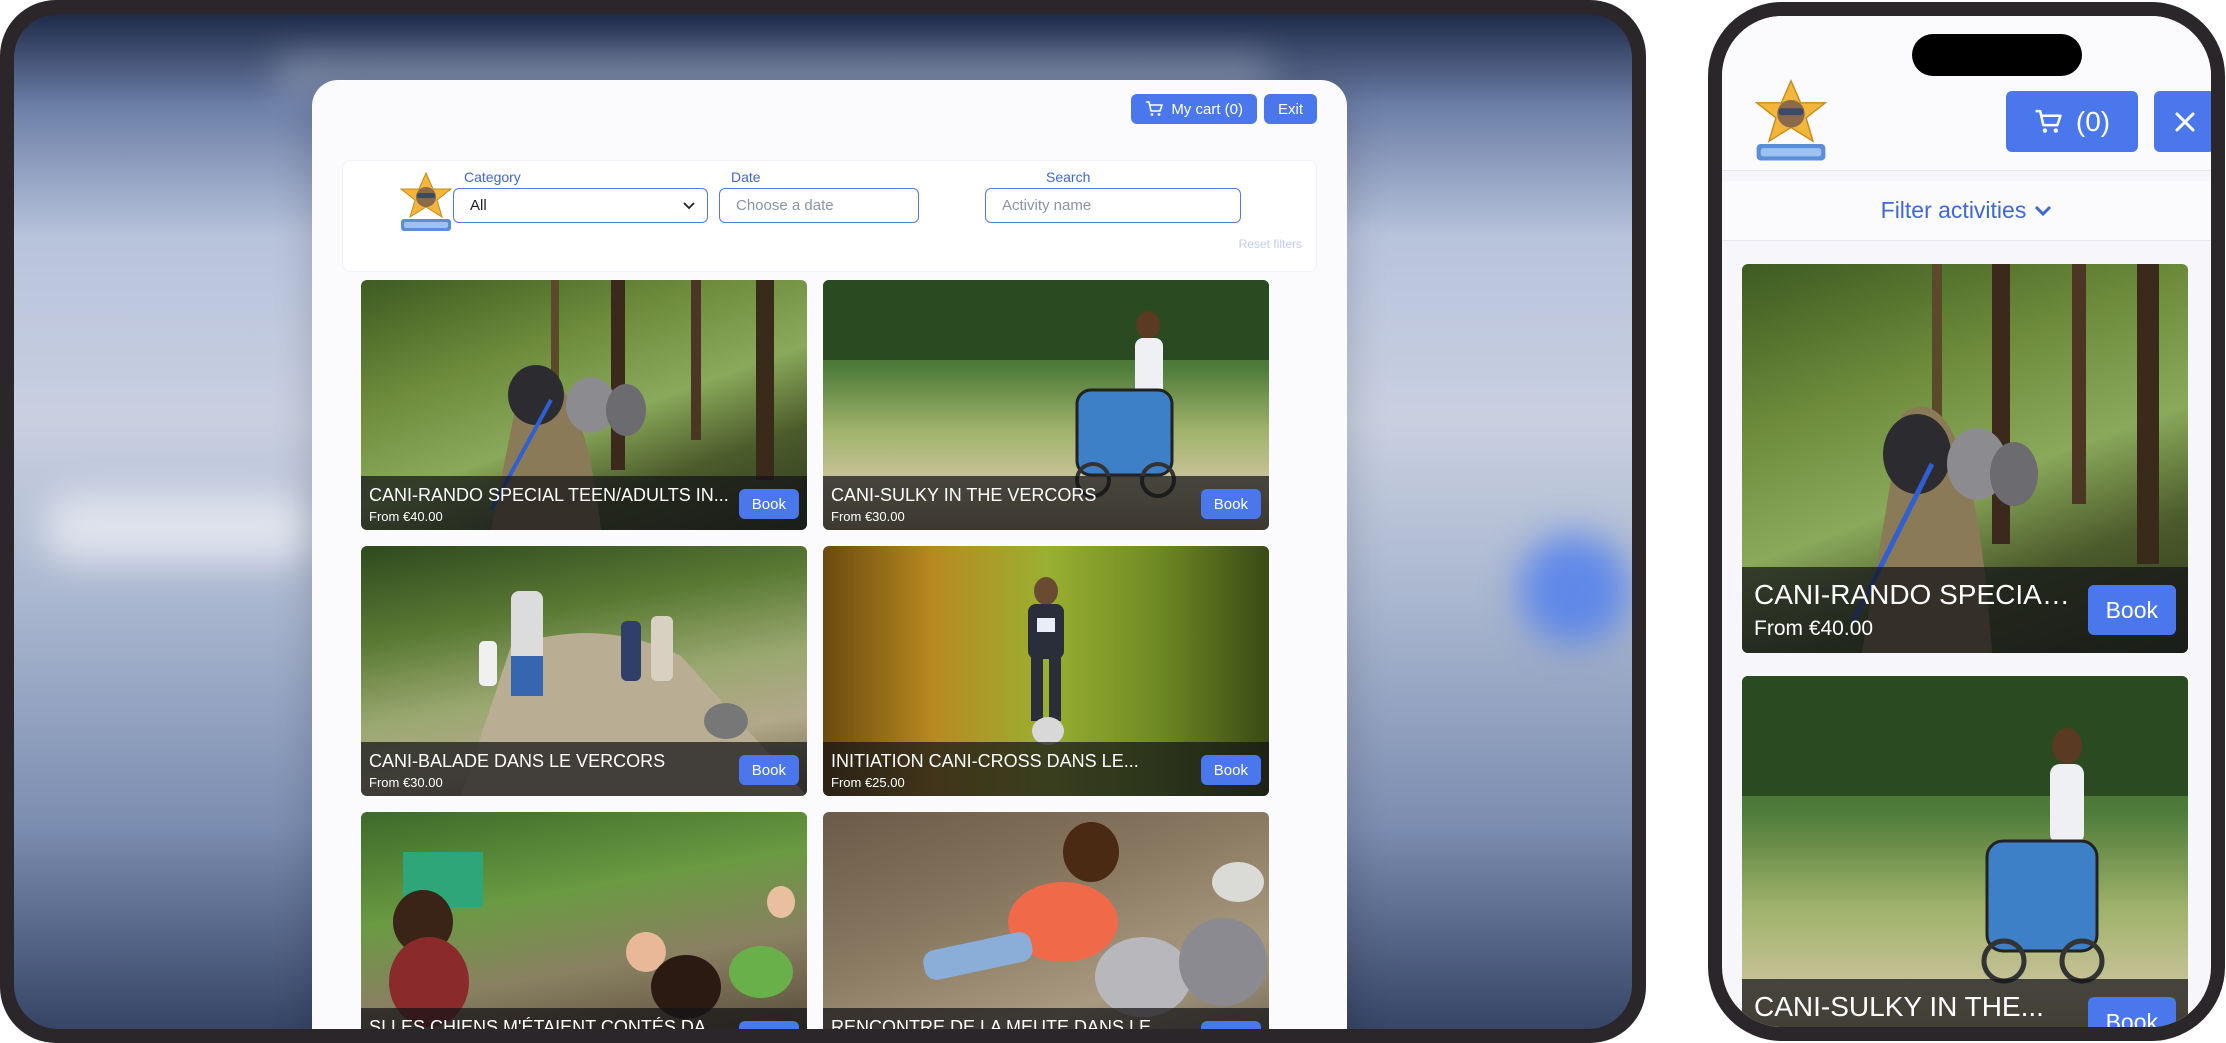 The image size is (2226, 1043). What do you see at coordinates (746, 177) in the screenshot?
I see `date-label: Date` at bounding box center [746, 177].